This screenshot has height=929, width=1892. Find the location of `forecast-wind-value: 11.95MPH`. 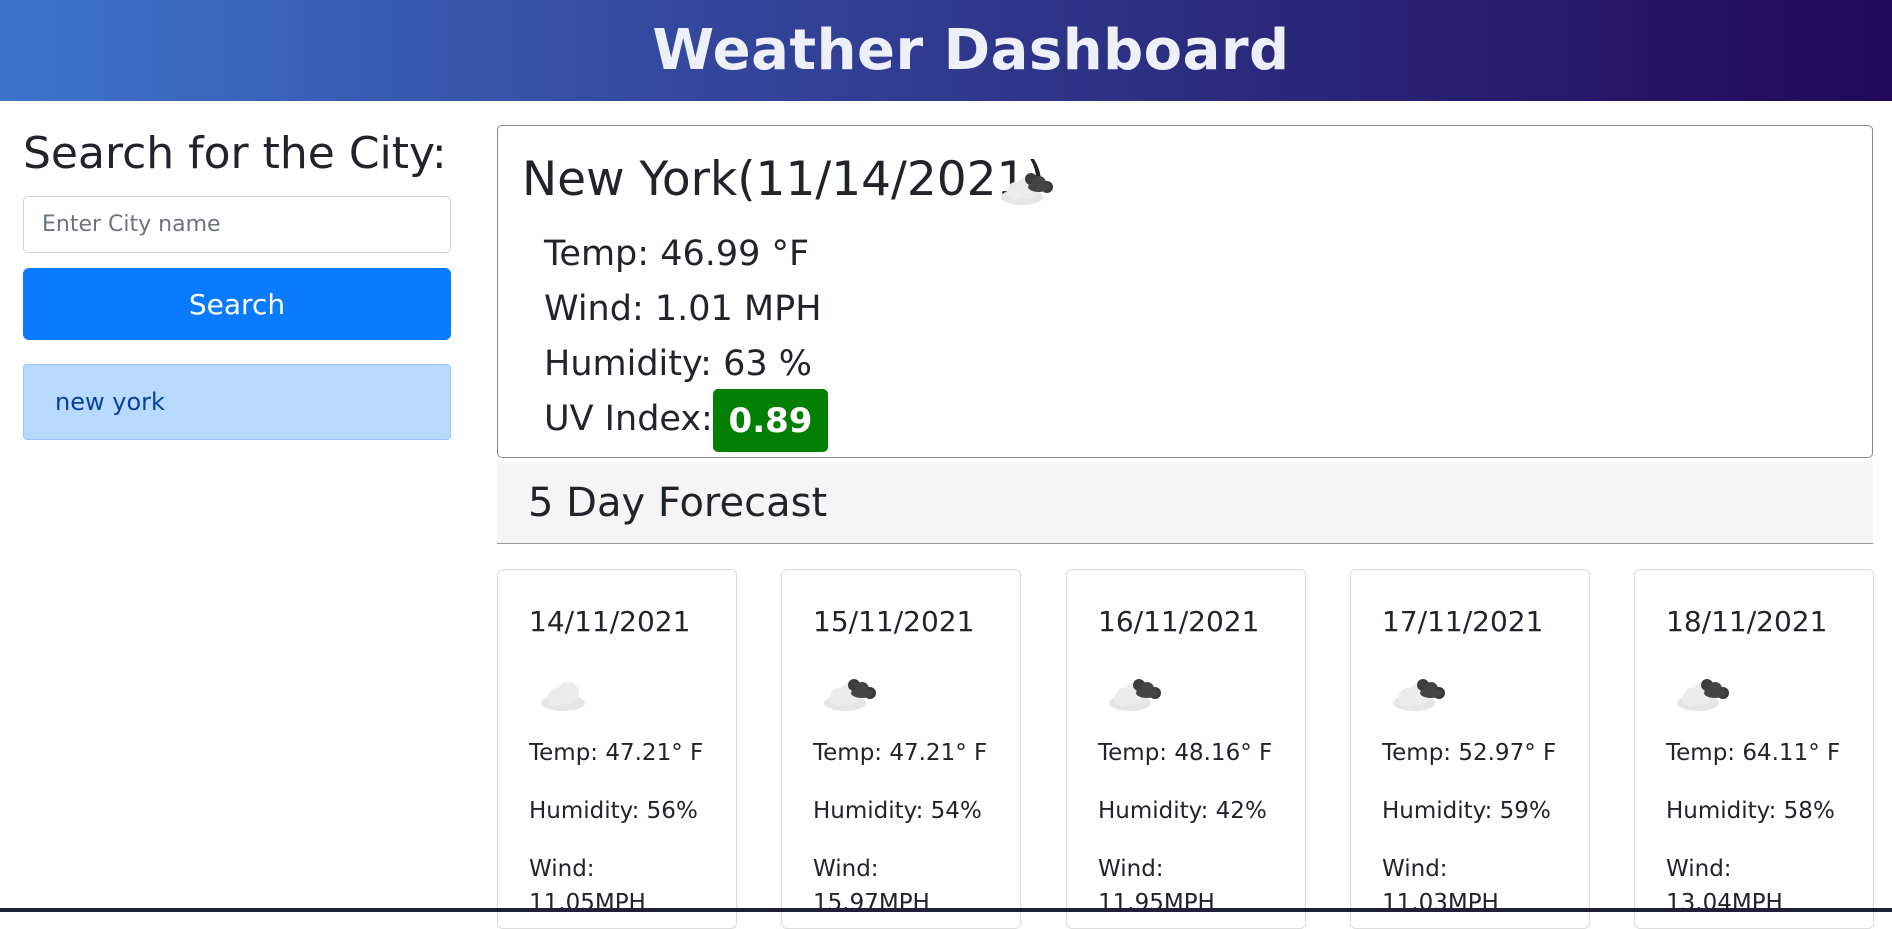

forecast-wind-value: 11.95MPH is located at coordinates (1156, 903).